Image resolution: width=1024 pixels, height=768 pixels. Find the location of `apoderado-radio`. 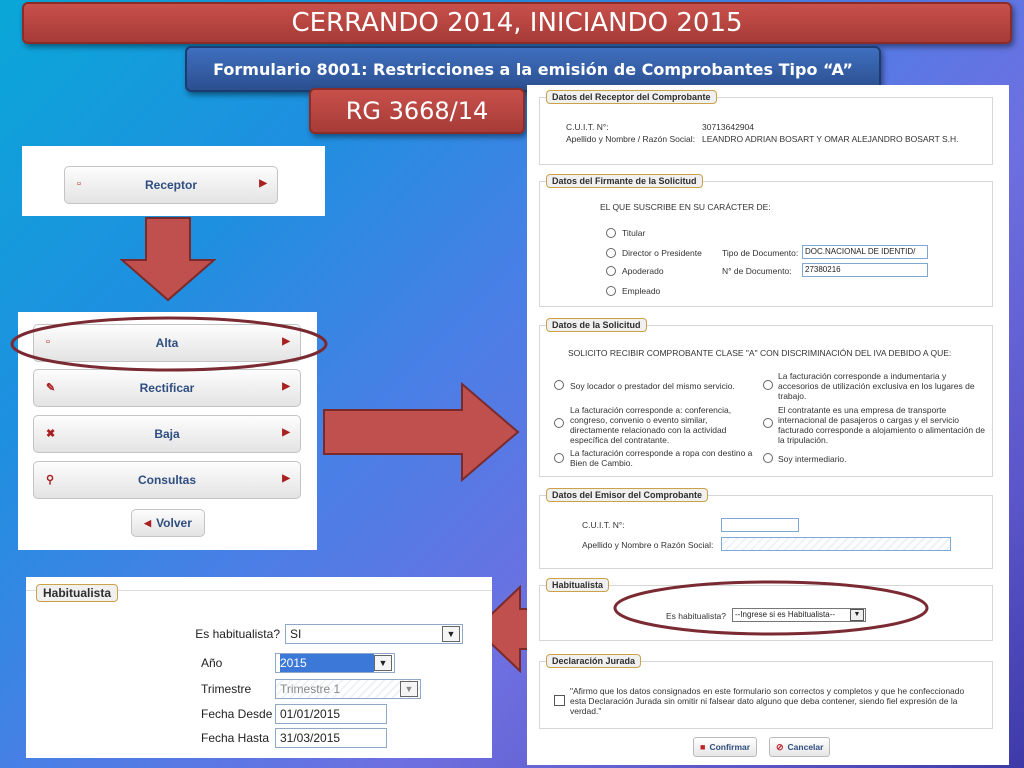

apoderado-radio is located at coordinates (611, 271).